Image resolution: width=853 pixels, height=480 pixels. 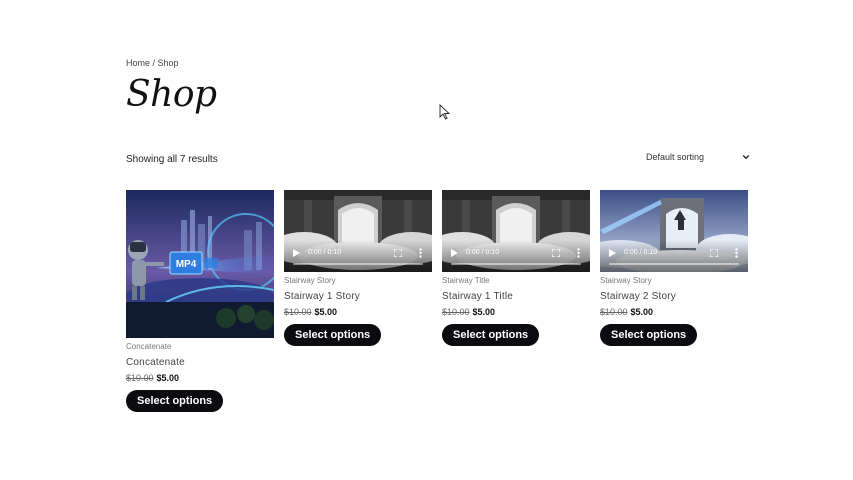 I want to click on product-title: Stairway 1 Story, so click(x=358, y=296).